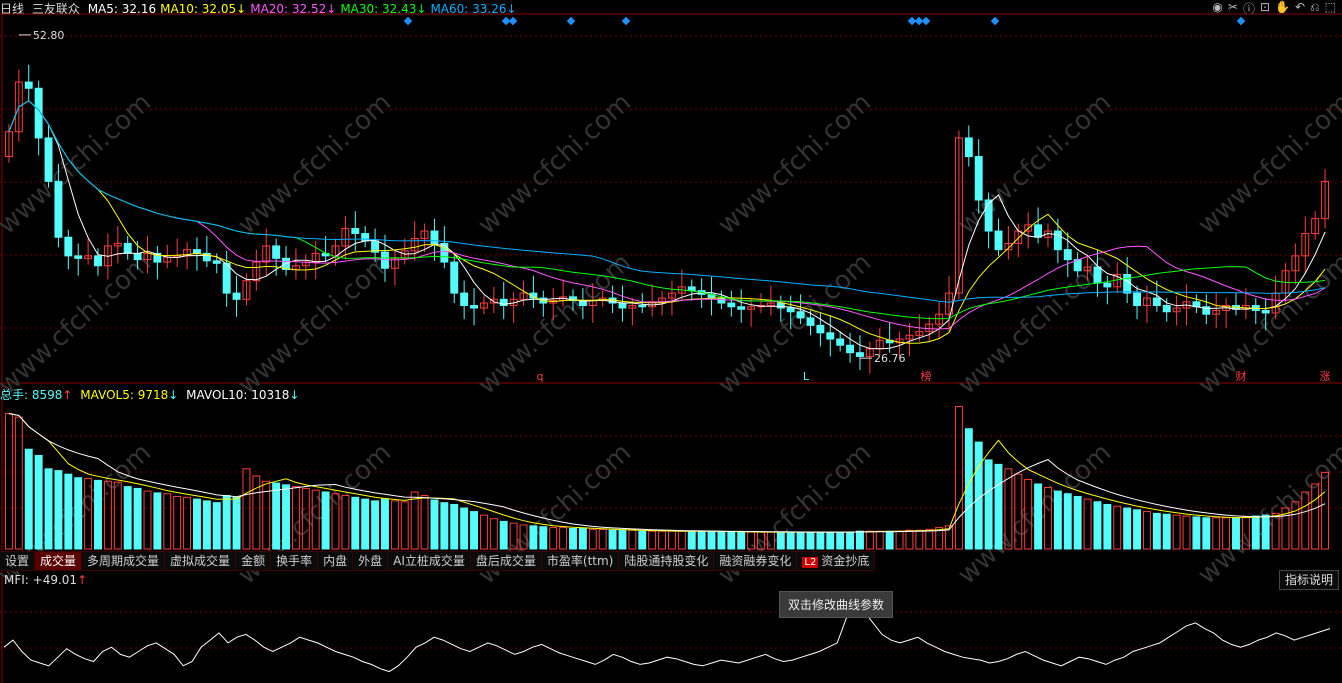 This screenshot has width=1342, height=683. I want to click on tab-5: 换手率, so click(295, 561).